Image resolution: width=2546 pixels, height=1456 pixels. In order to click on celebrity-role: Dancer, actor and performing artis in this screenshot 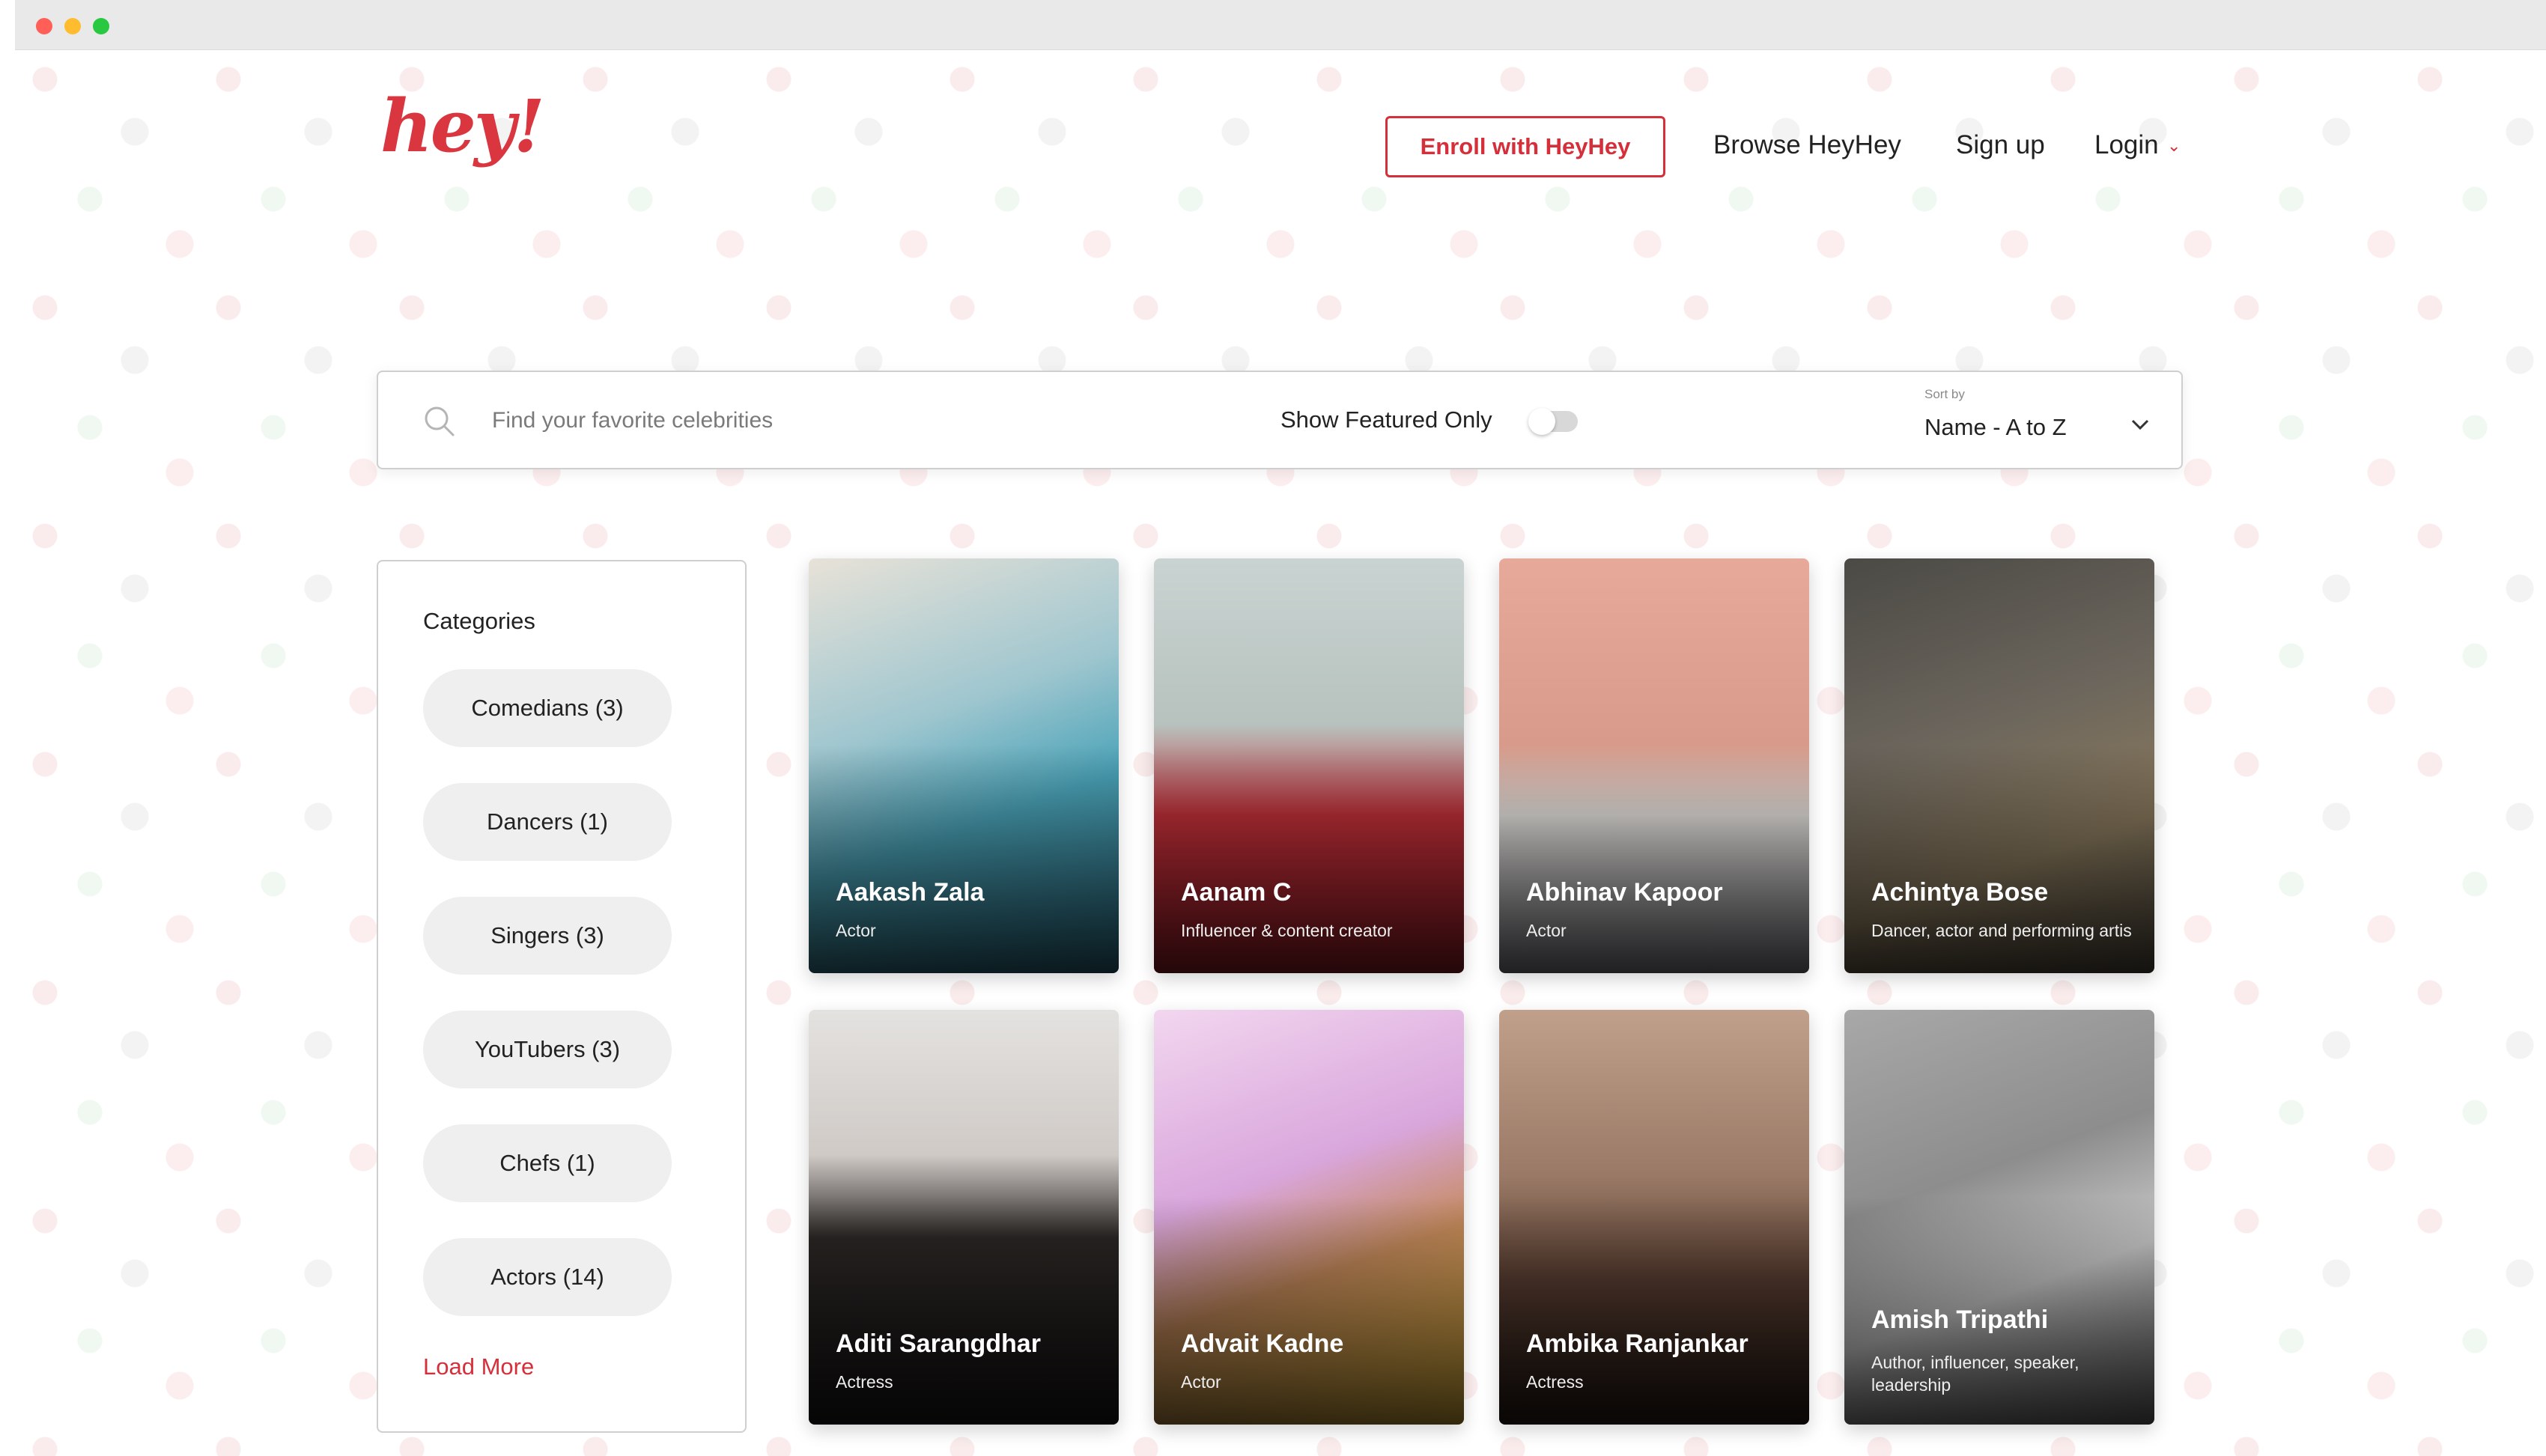, I will do `click(2001, 930)`.